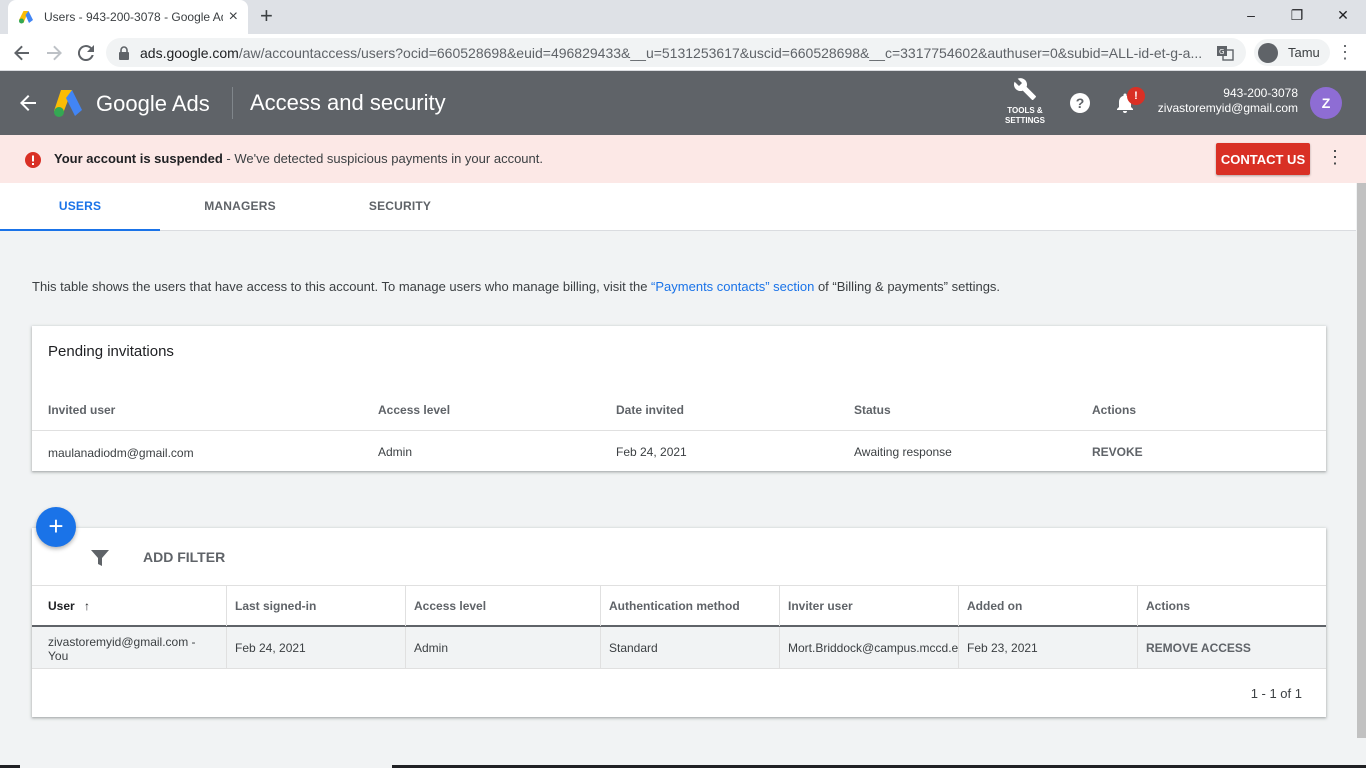 This screenshot has width=1366, height=768. I want to click on translate-icon: G, so click(1225, 53).